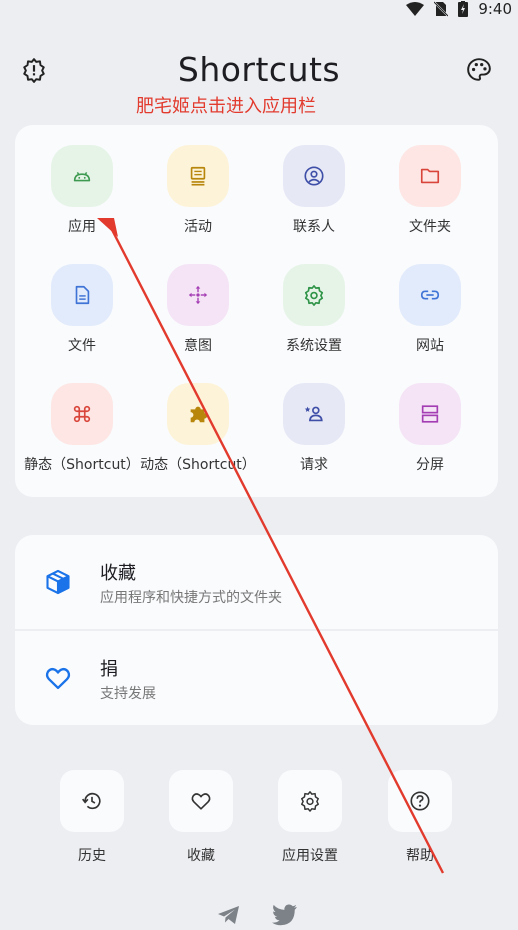 The height and width of the screenshot is (930, 518). Describe the element at coordinates (256, 678) in the screenshot. I see `donate-row: 捐 支持发展` at that location.